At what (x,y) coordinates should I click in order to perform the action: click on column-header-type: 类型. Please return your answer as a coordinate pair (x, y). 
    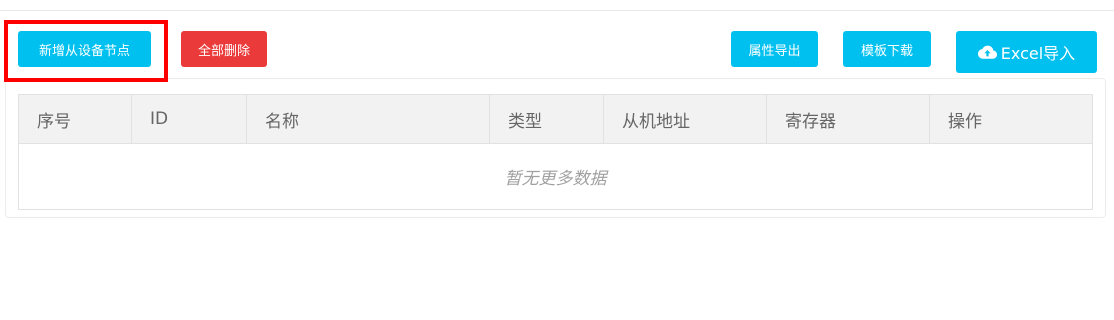
    Looking at the image, I should click on (547, 119).